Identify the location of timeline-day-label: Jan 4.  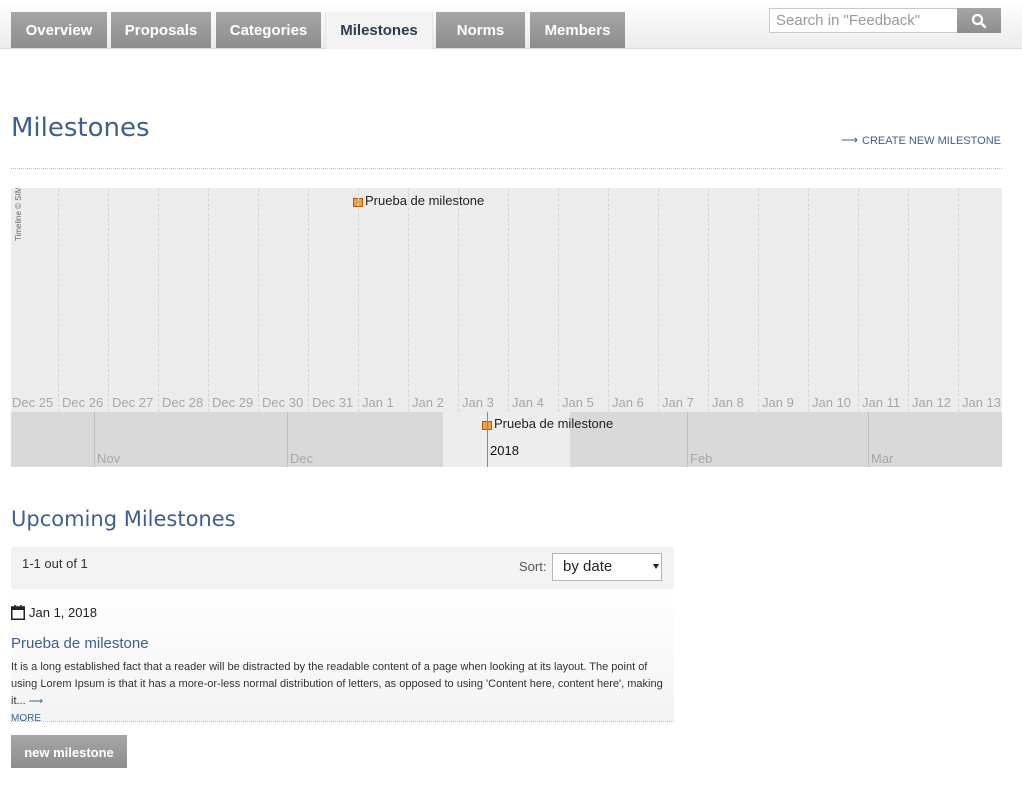
(528, 402).